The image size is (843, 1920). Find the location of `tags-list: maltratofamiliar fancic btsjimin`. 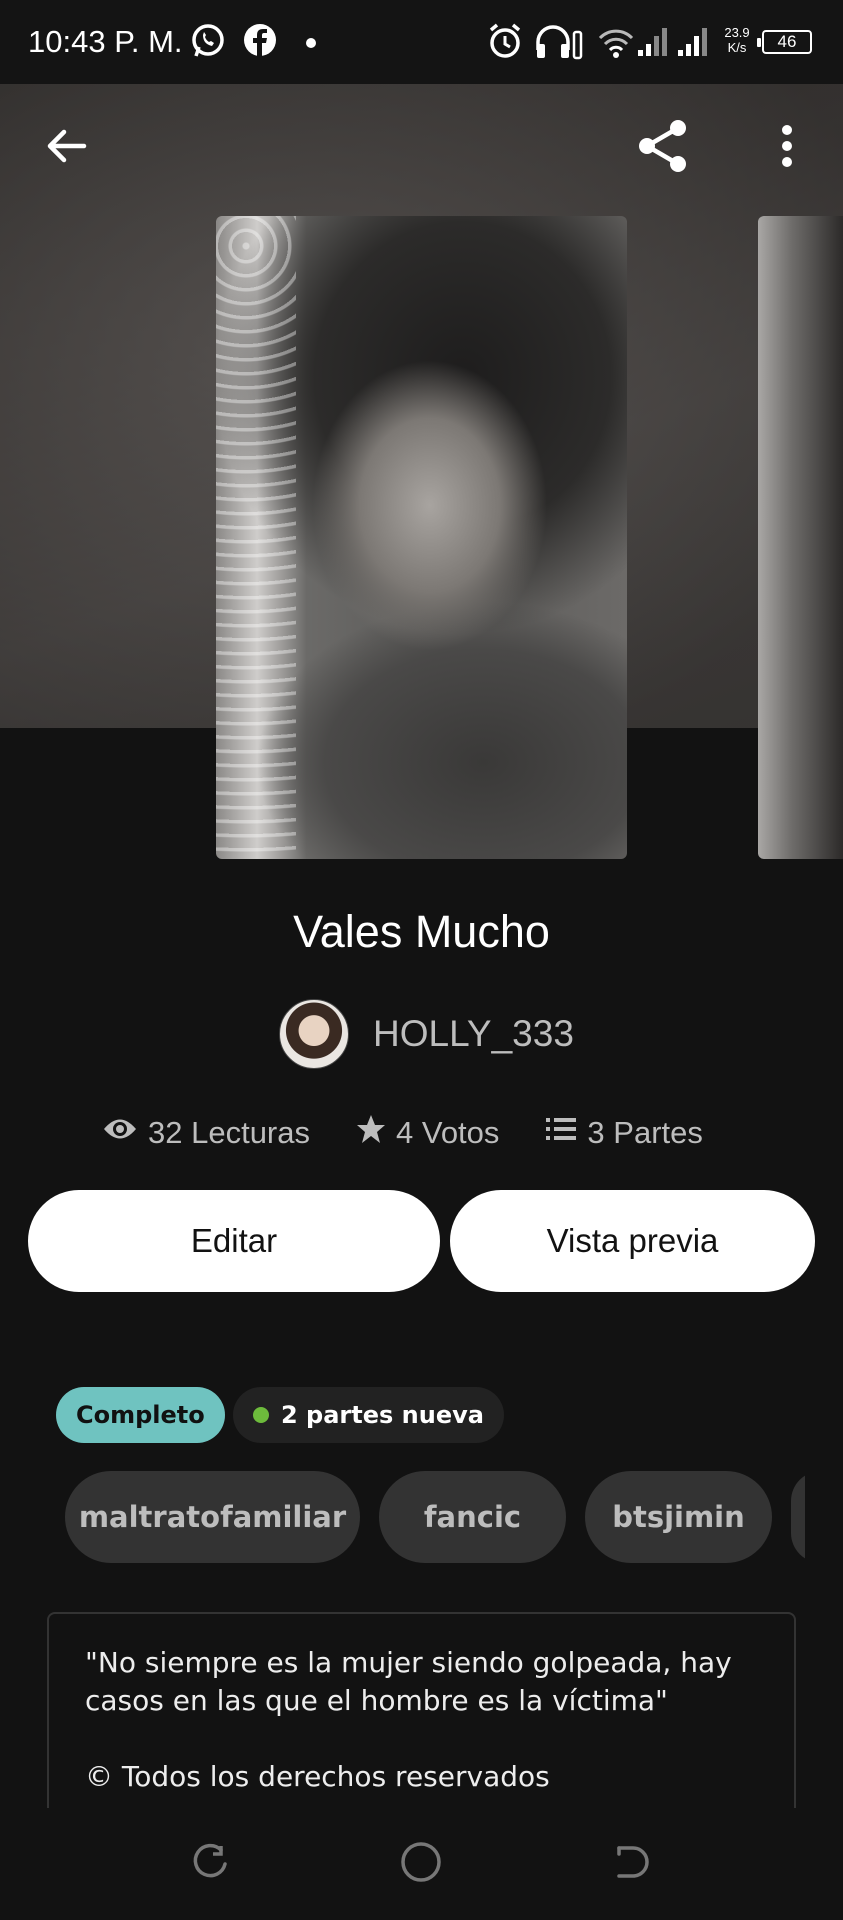

tags-list: maltratofamiliar fancic btsjimin is located at coordinates (435, 1518).